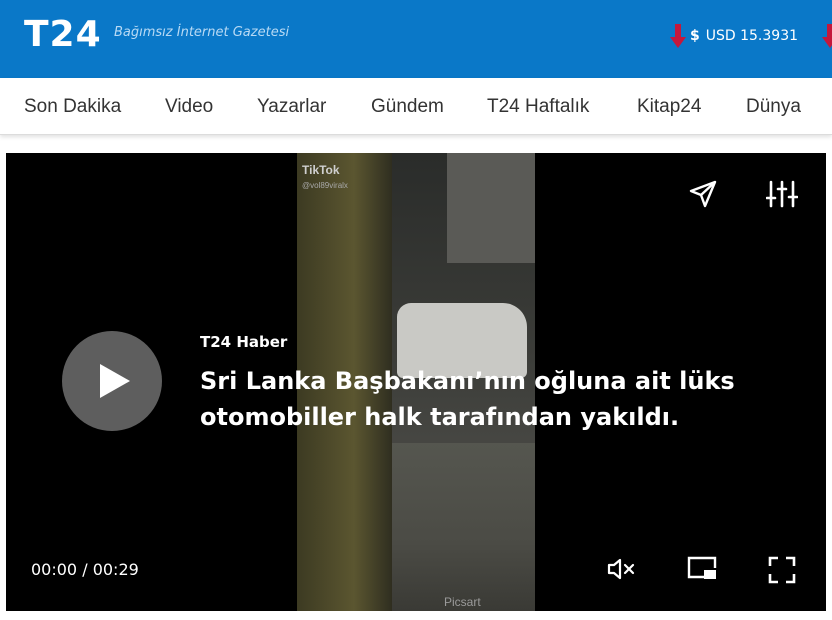 The image size is (832, 620). Describe the element at coordinates (695, 36) in the screenshot. I see `currency-symbol: $` at that location.